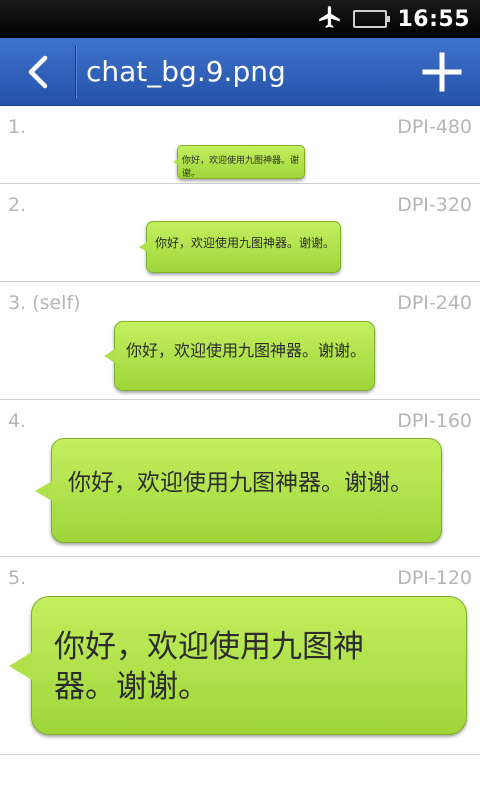 This screenshot has height=800, width=480. I want to click on list-item: 2. DPI-320 你好，欢迎使用九图神器。谢谢。, so click(240, 233).